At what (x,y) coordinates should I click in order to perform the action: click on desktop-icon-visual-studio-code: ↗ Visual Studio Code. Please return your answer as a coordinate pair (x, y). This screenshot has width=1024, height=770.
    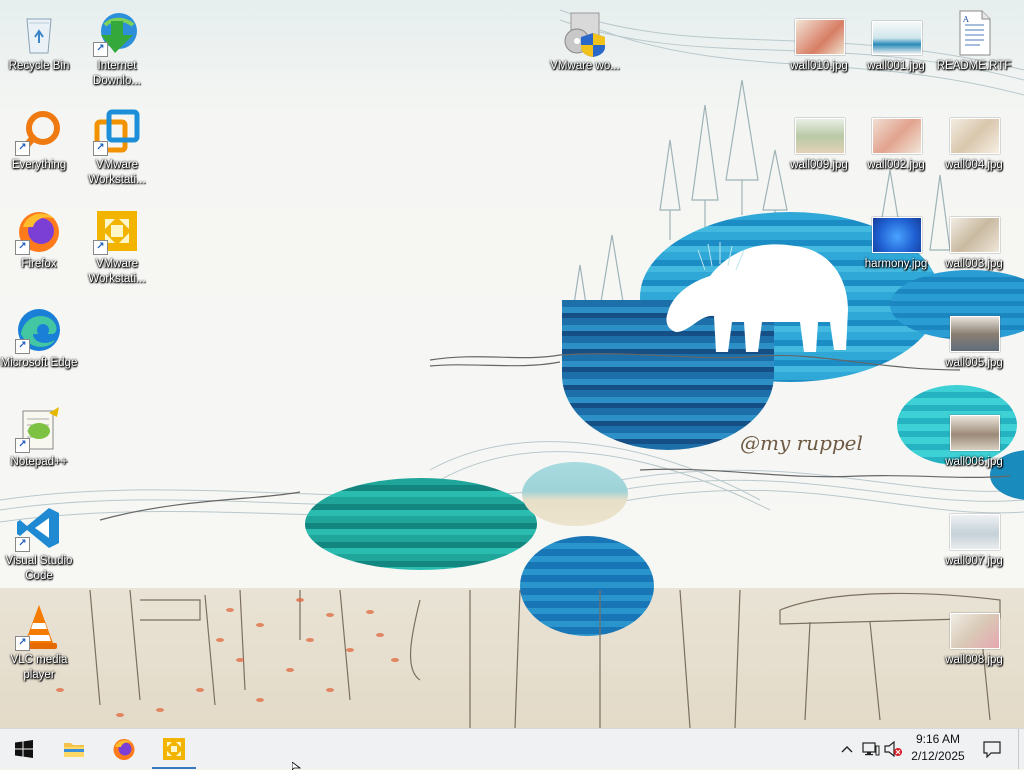
    Looking at the image, I should click on (40, 547).